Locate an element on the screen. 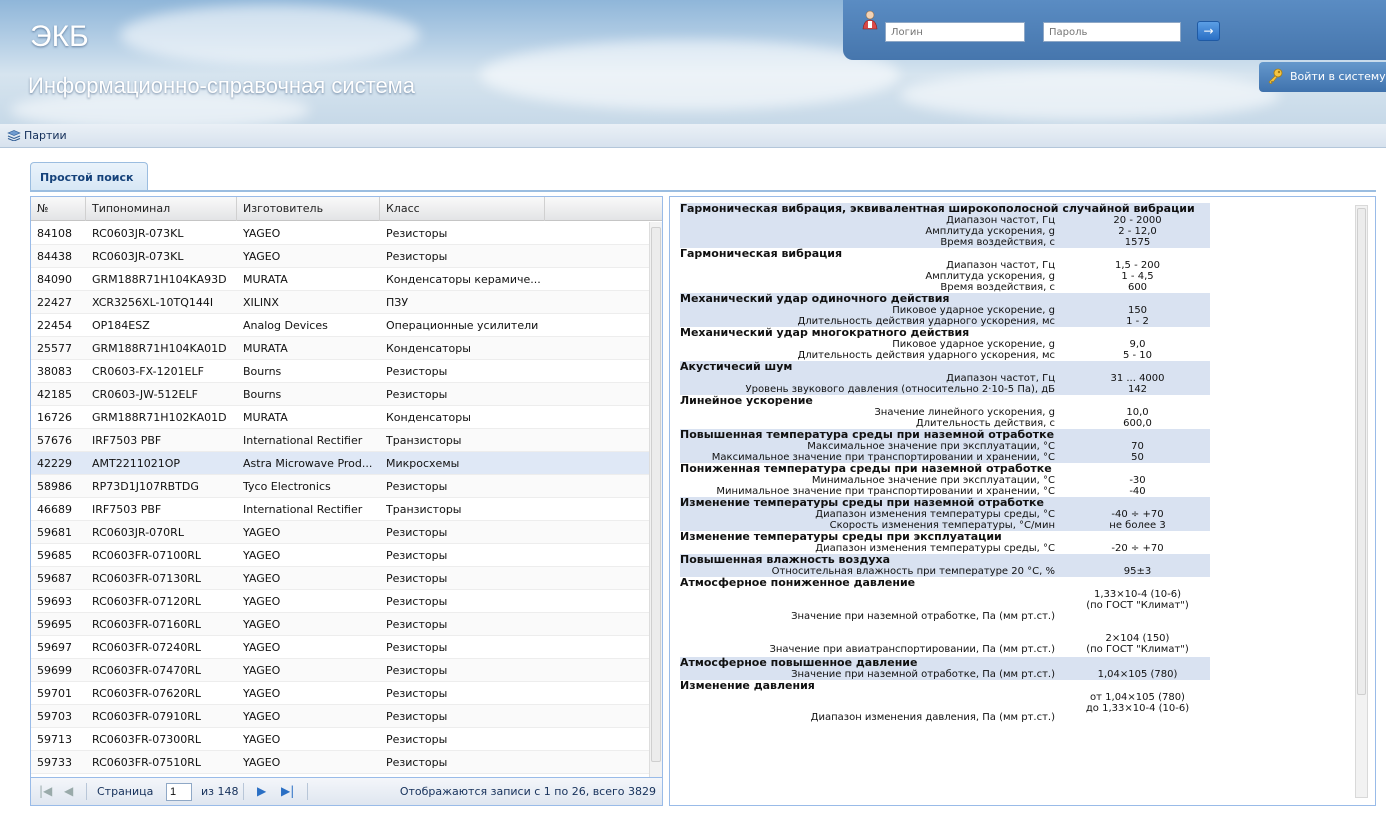 Image resolution: width=1386 pixels, height=821 pixels. table-row: 84438 RC0603JR-073KL YAGEO Резисторы is located at coordinates (340, 256).